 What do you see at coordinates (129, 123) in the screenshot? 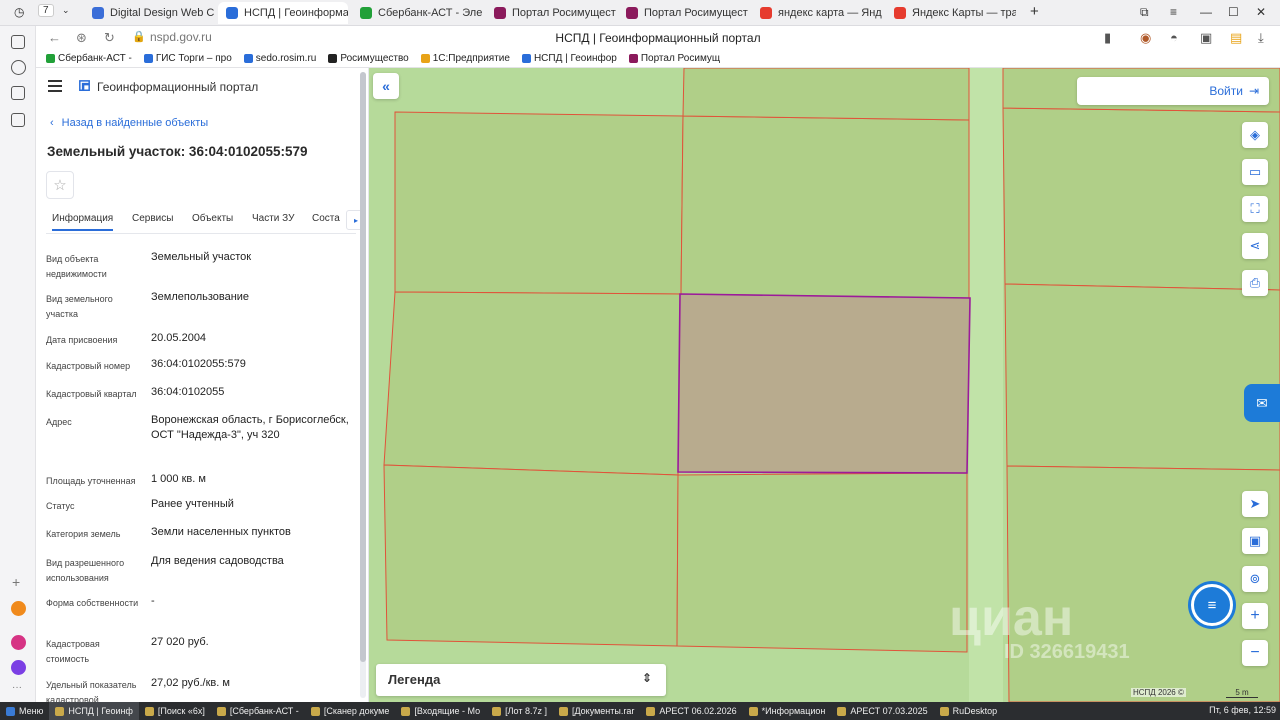
I see `back-to-results-link: ‹ Назад в найденные объекты` at bounding box center [129, 123].